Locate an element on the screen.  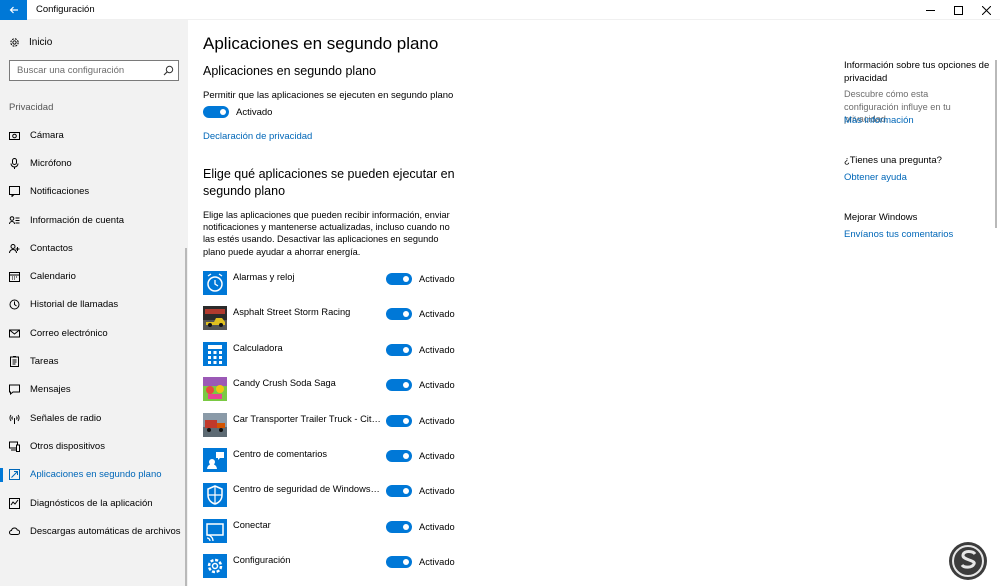
app-name: Candy Crush Soda Saga is located at coordinates (284, 383).